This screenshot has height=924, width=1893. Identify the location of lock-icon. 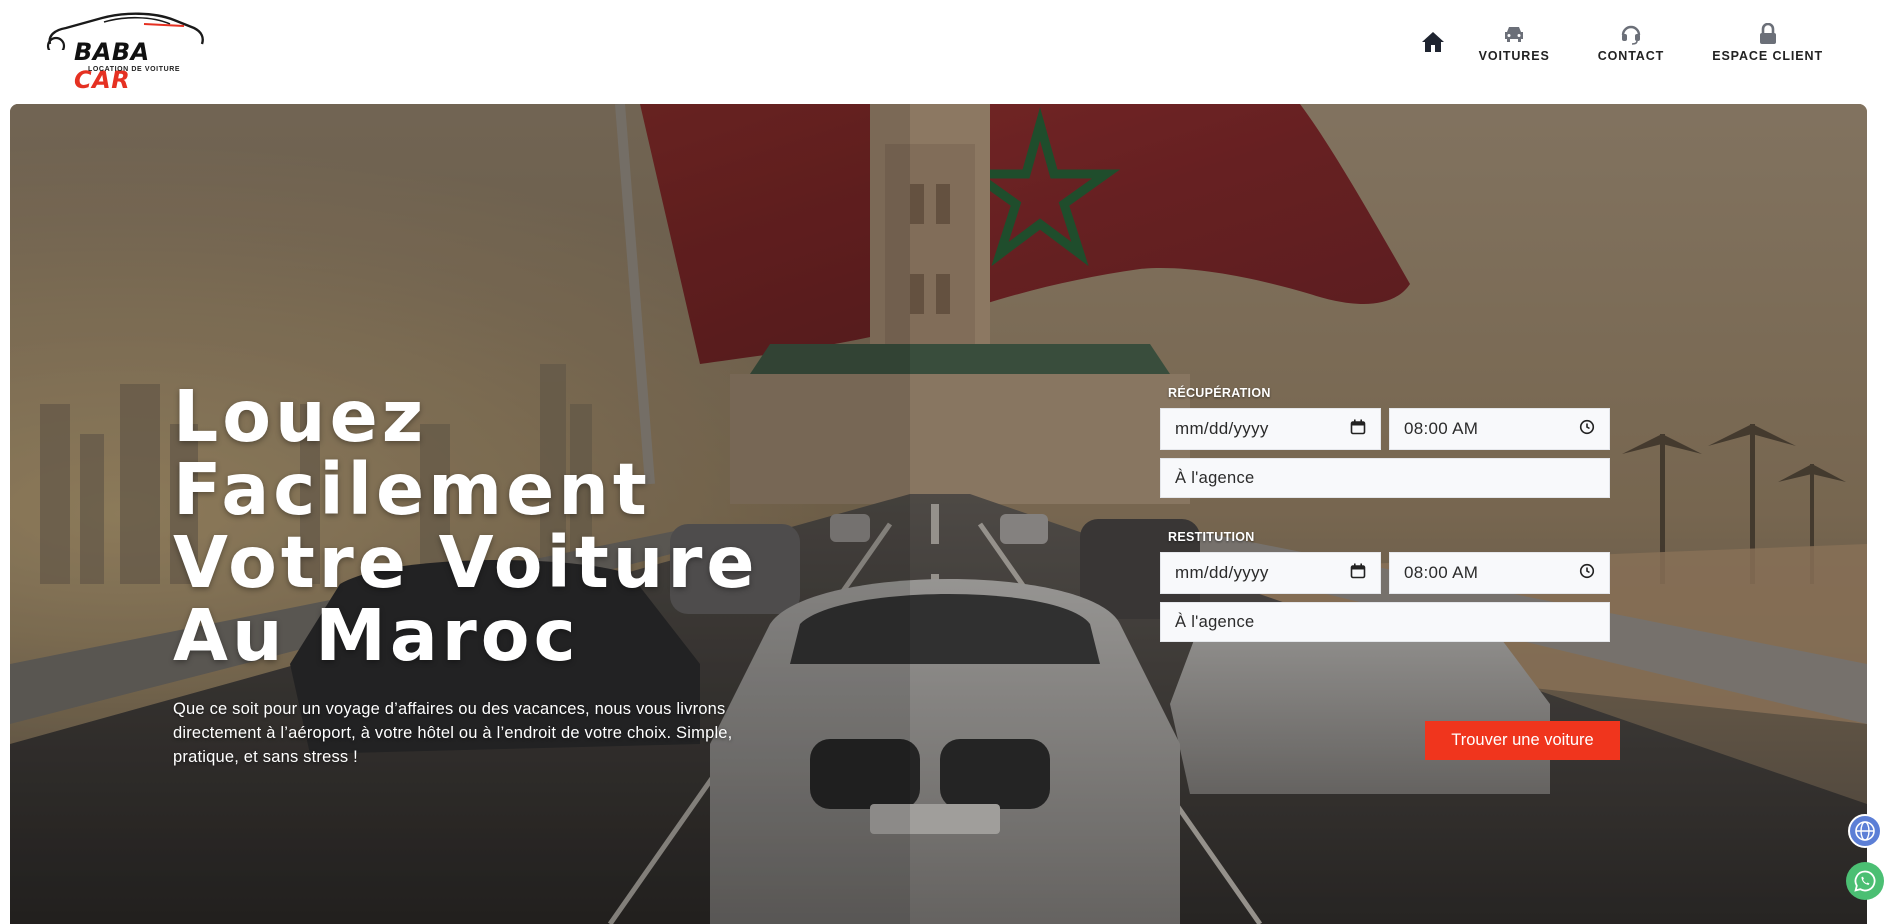
(1768, 34).